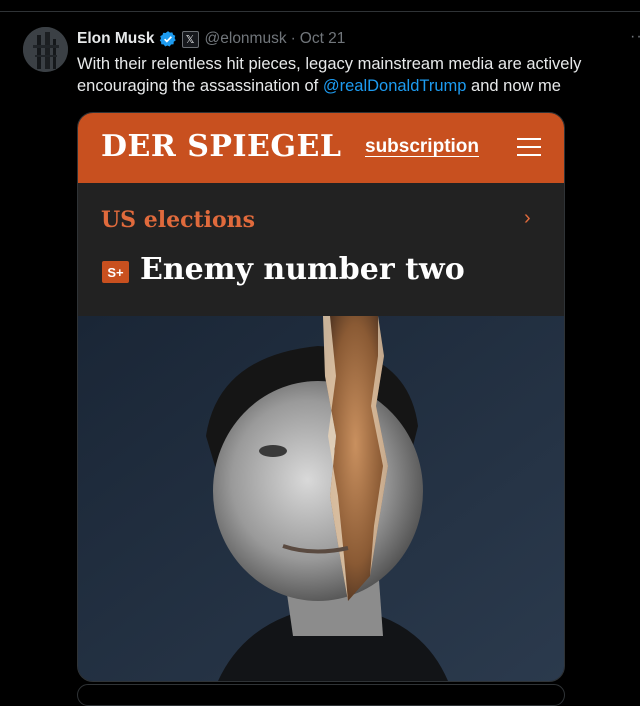 This screenshot has height=706, width=640. I want to click on hamburger-menu-icon, so click(529, 148).